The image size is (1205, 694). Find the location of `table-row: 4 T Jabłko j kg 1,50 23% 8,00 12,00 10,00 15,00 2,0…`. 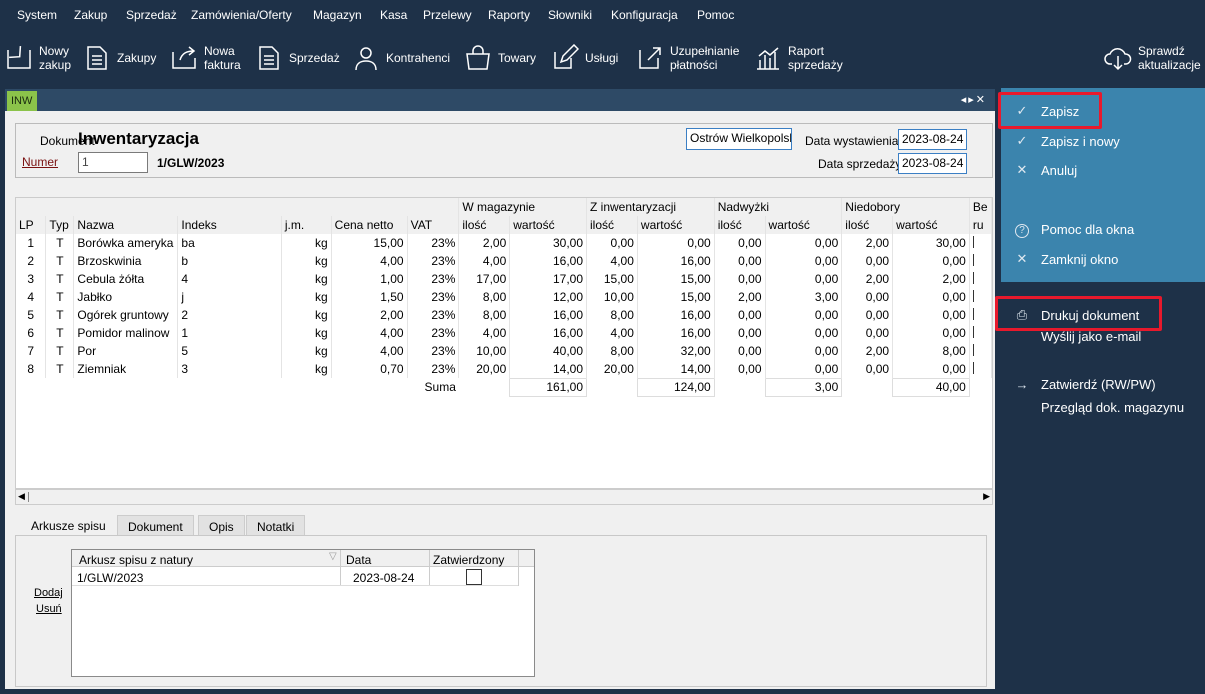

table-row: 4 T Jabłko j kg 1,50 23% 8,00 12,00 10,00 15,00 2,0… is located at coordinates (504, 297).